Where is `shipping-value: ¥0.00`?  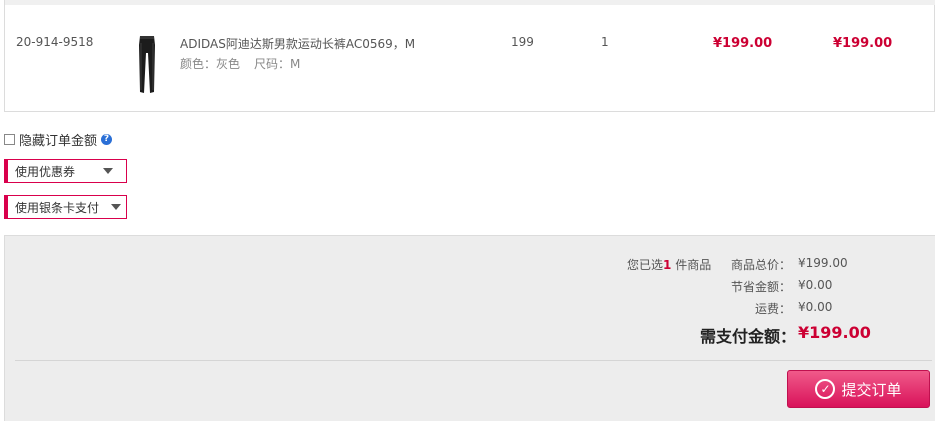 shipping-value: ¥0.00 is located at coordinates (815, 307).